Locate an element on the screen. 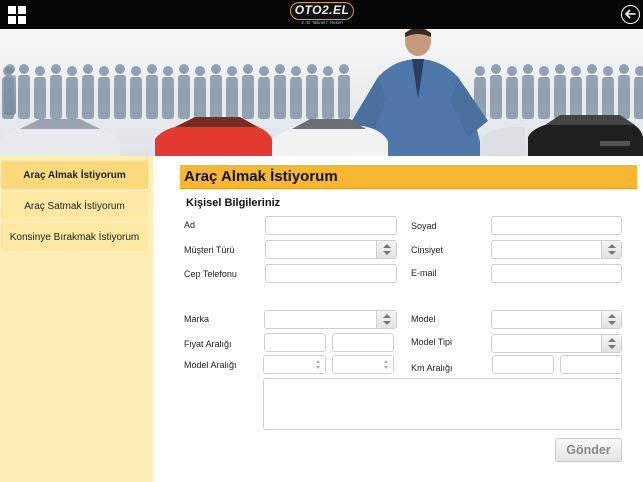  label-model-araligi: Model Aralığı is located at coordinates (210, 365).